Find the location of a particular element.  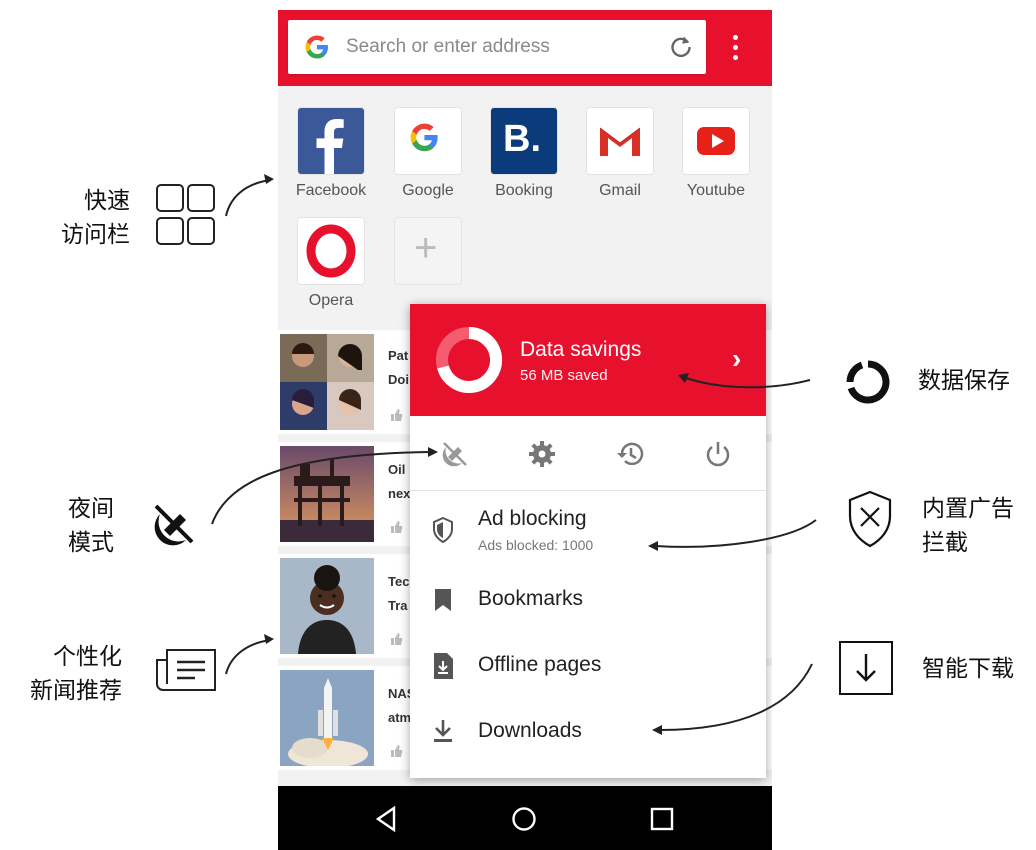

tile-label: Booking is located at coordinates (524, 190).